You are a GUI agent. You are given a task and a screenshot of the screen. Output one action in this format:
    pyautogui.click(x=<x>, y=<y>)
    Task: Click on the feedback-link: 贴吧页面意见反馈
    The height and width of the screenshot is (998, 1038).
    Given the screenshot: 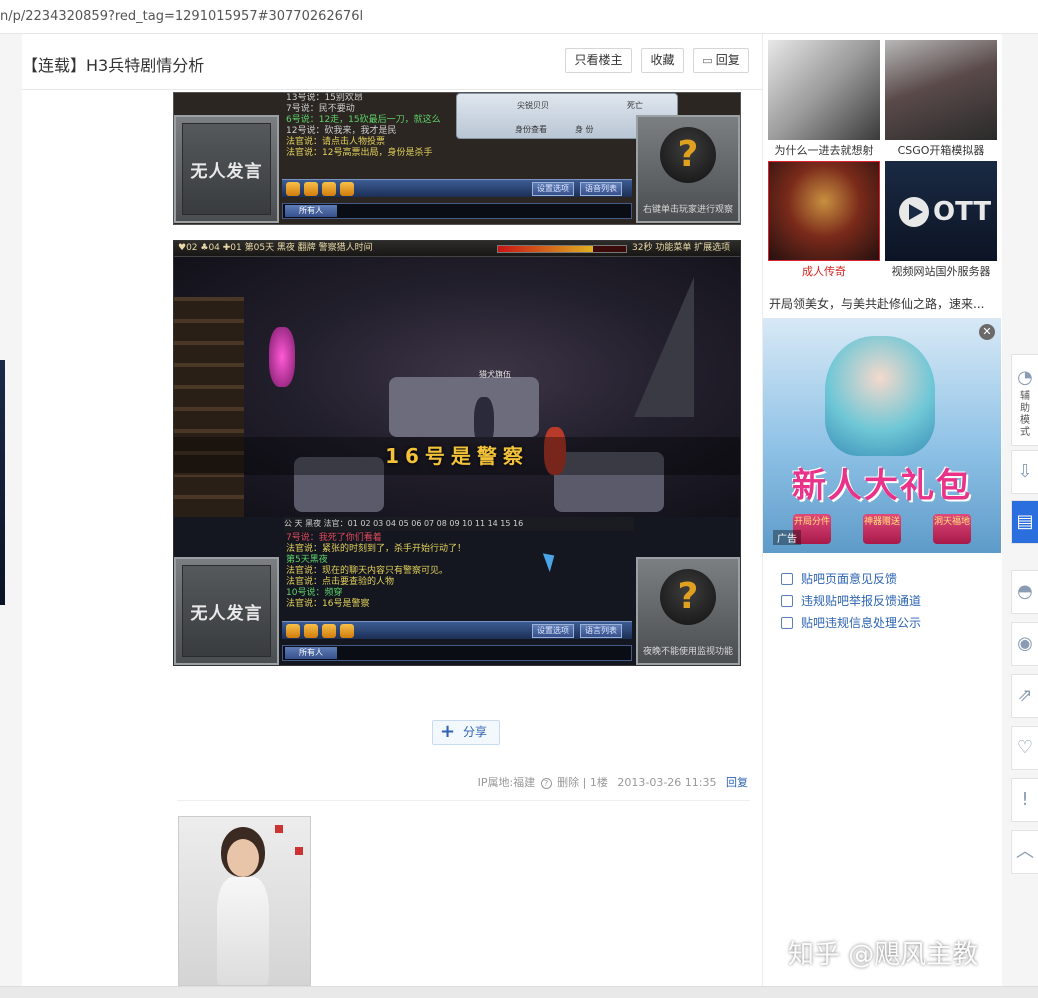 What is the action you would take?
    pyautogui.click(x=851, y=579)
    